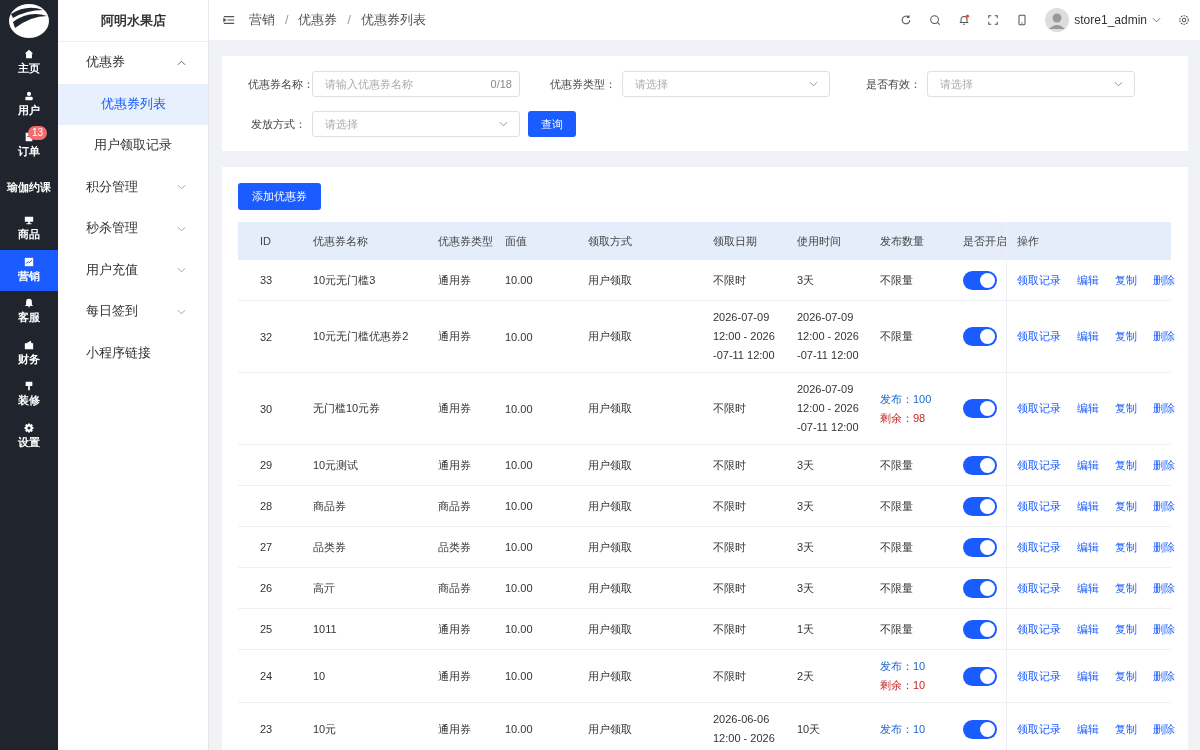 The image size is (1200, 750). I want to click on cell-text: 2026-07-09, so click(826, 317).